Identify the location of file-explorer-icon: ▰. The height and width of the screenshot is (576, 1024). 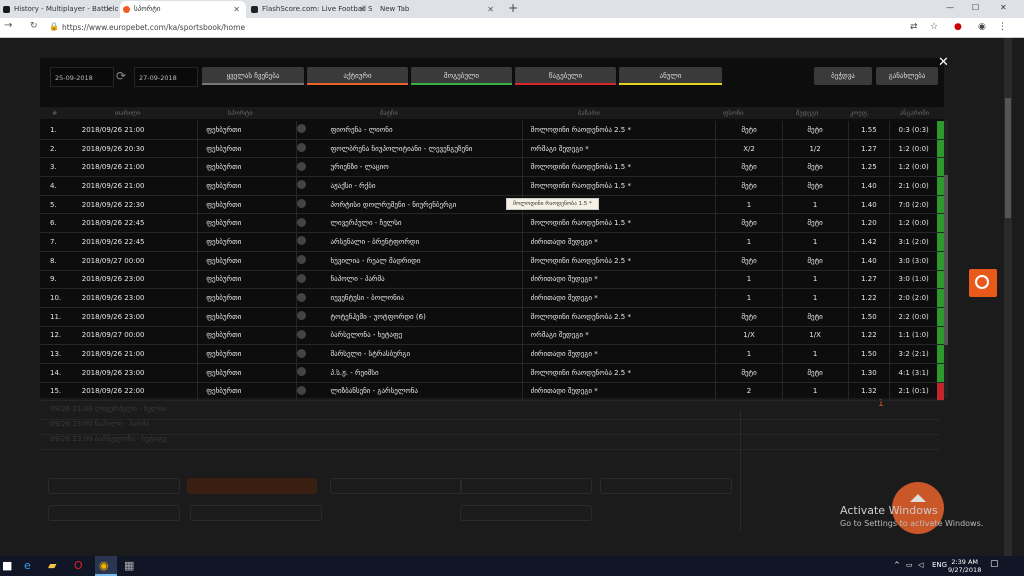
(52, 565).